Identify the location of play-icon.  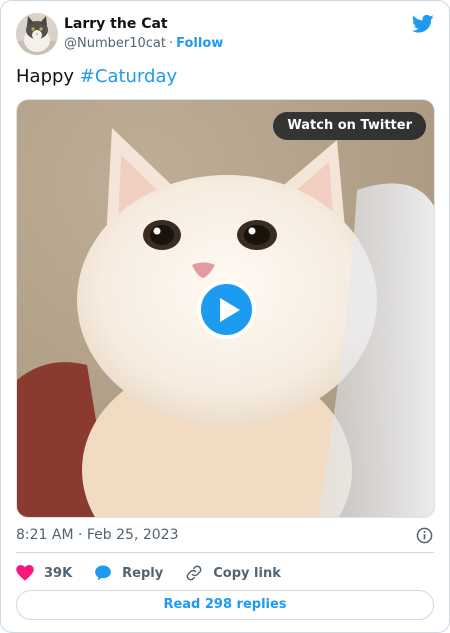
(230, 310).